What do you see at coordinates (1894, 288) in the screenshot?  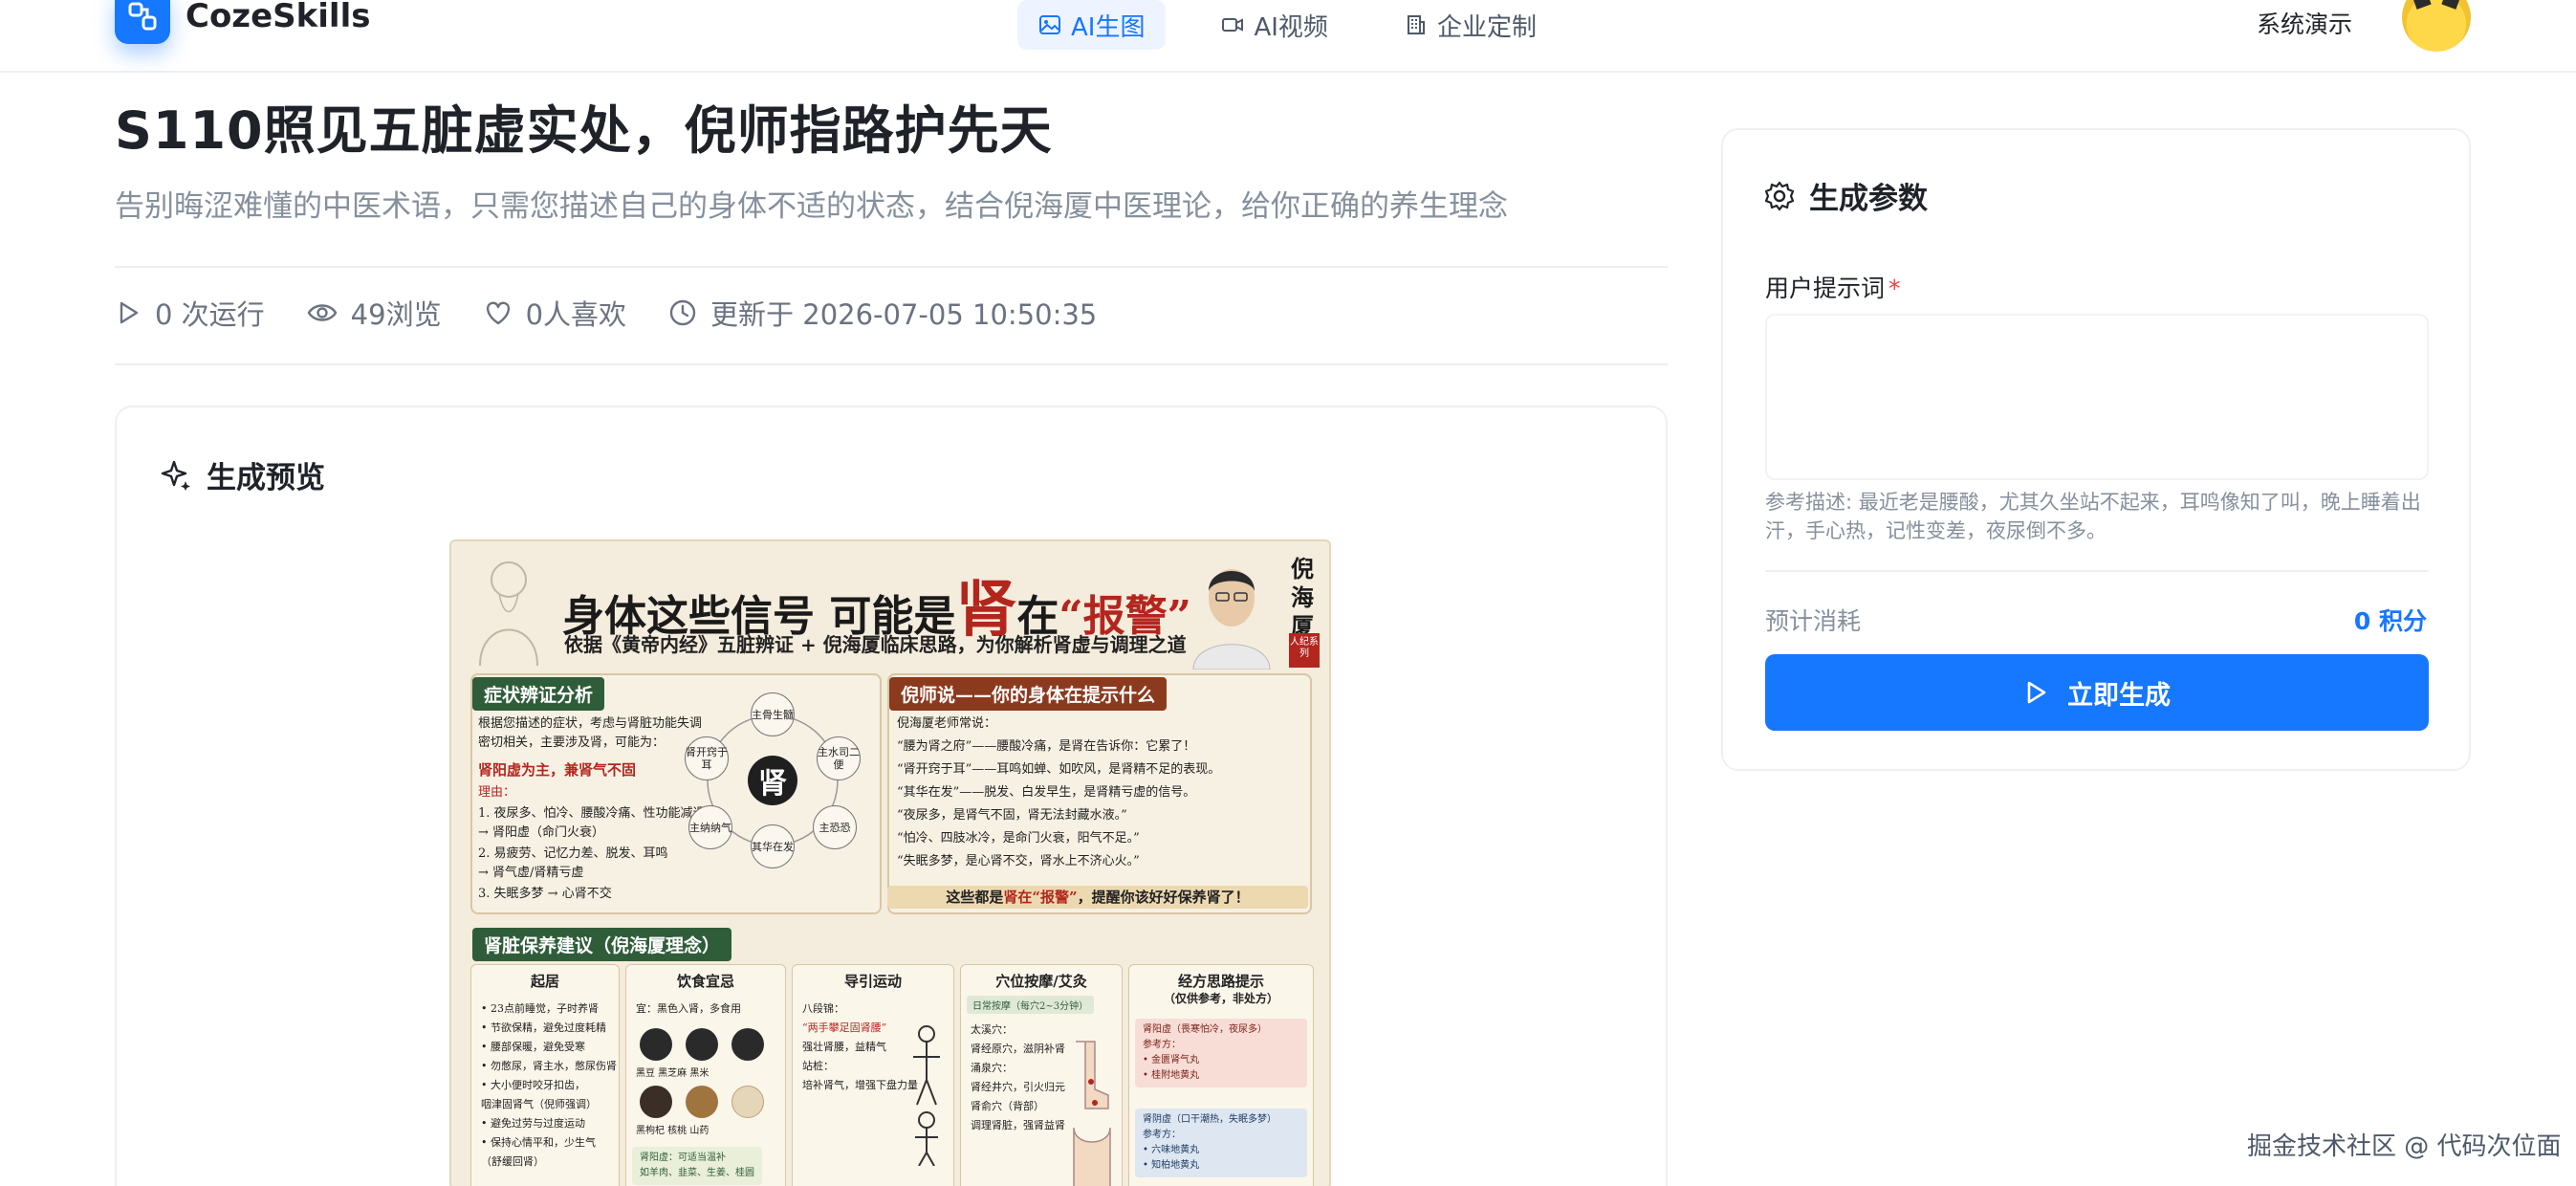 I see `required-mark: *` at bounding box center [1894, 288].